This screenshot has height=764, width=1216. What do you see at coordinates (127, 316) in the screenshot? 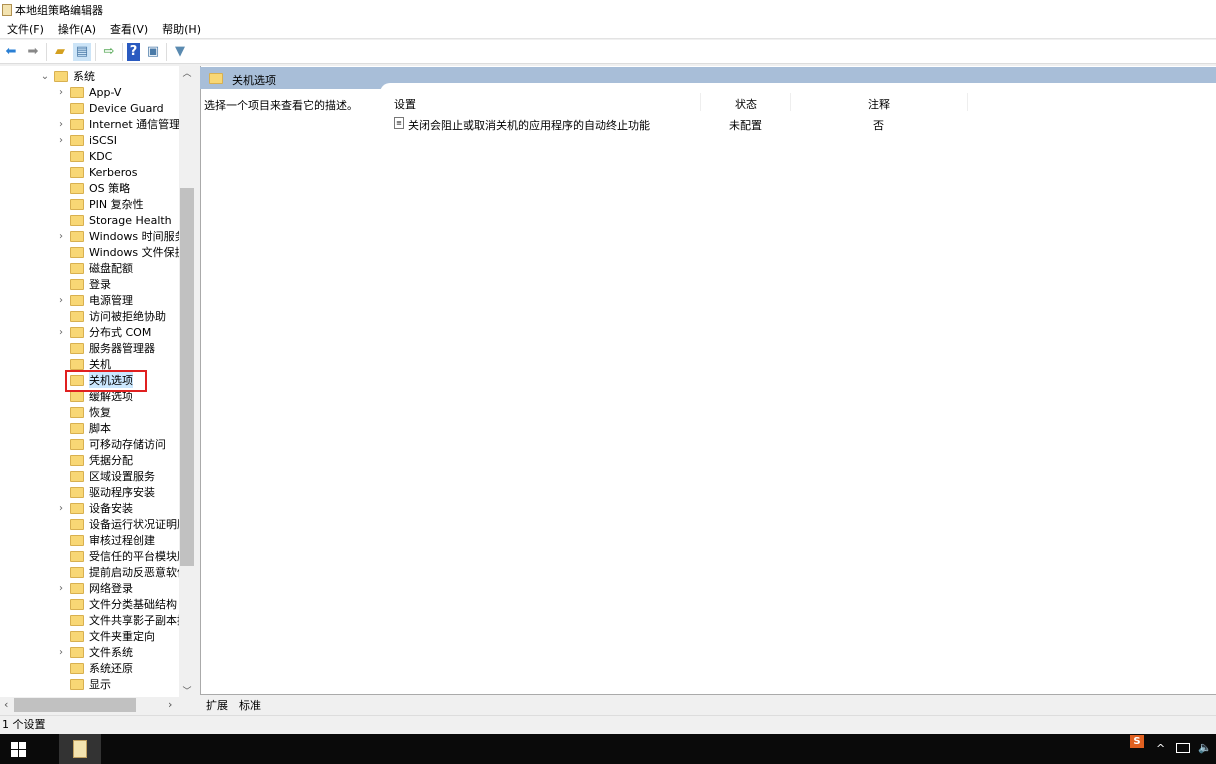
I see `tree-item-label: 访问被拒绝协助` at bounding box center [127, 316].